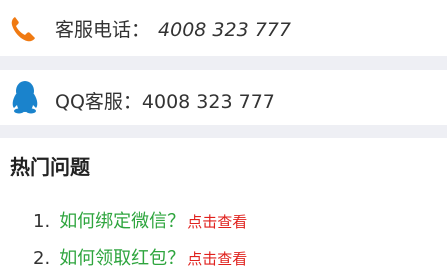 The width and height of the screenshot is (447, 273). What do you see at coordinates (122, 258) in the screenshot?
I see `faq-question-link: 如何领取红包？` at bounding box center [122, 258].